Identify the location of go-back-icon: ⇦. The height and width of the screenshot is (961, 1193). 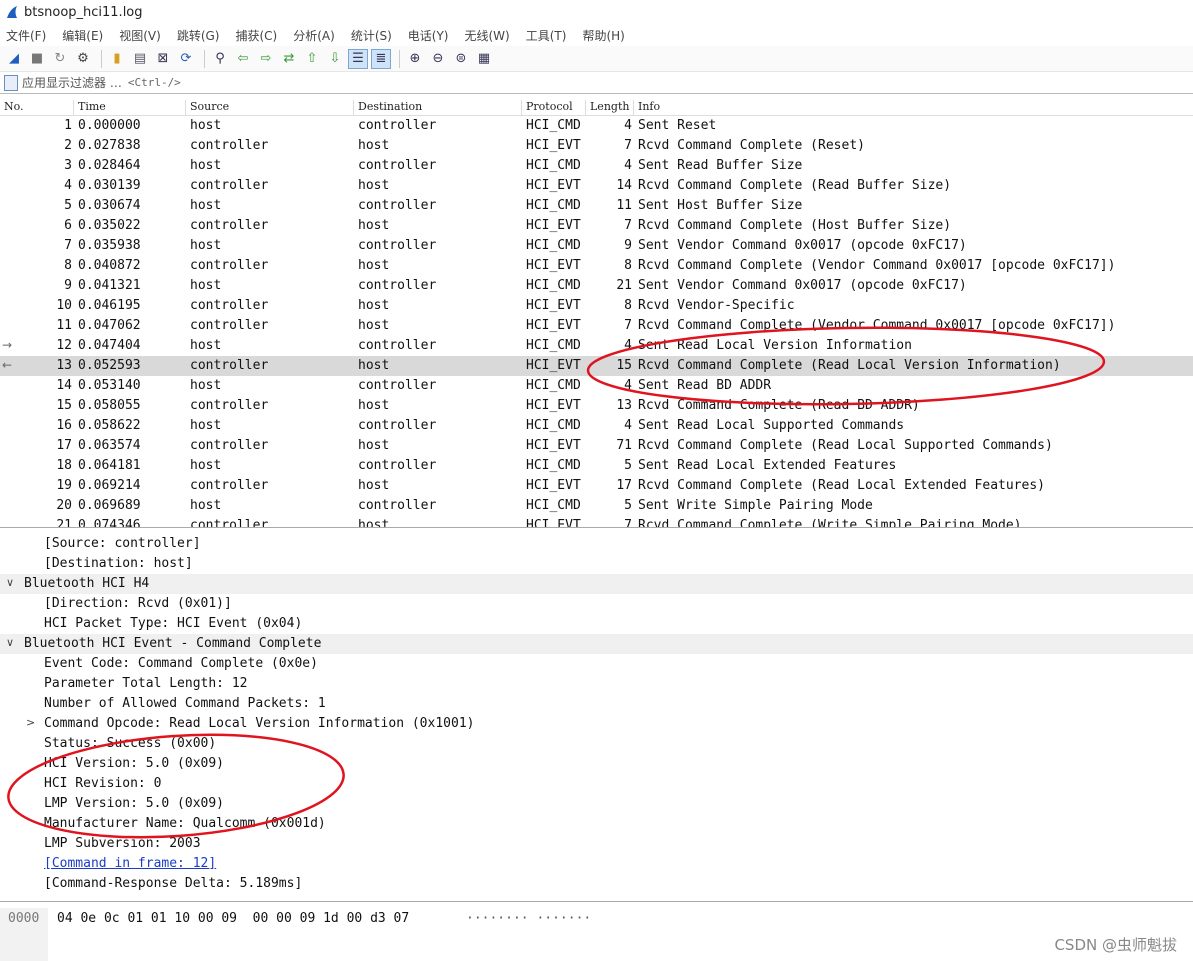
(243, 59).